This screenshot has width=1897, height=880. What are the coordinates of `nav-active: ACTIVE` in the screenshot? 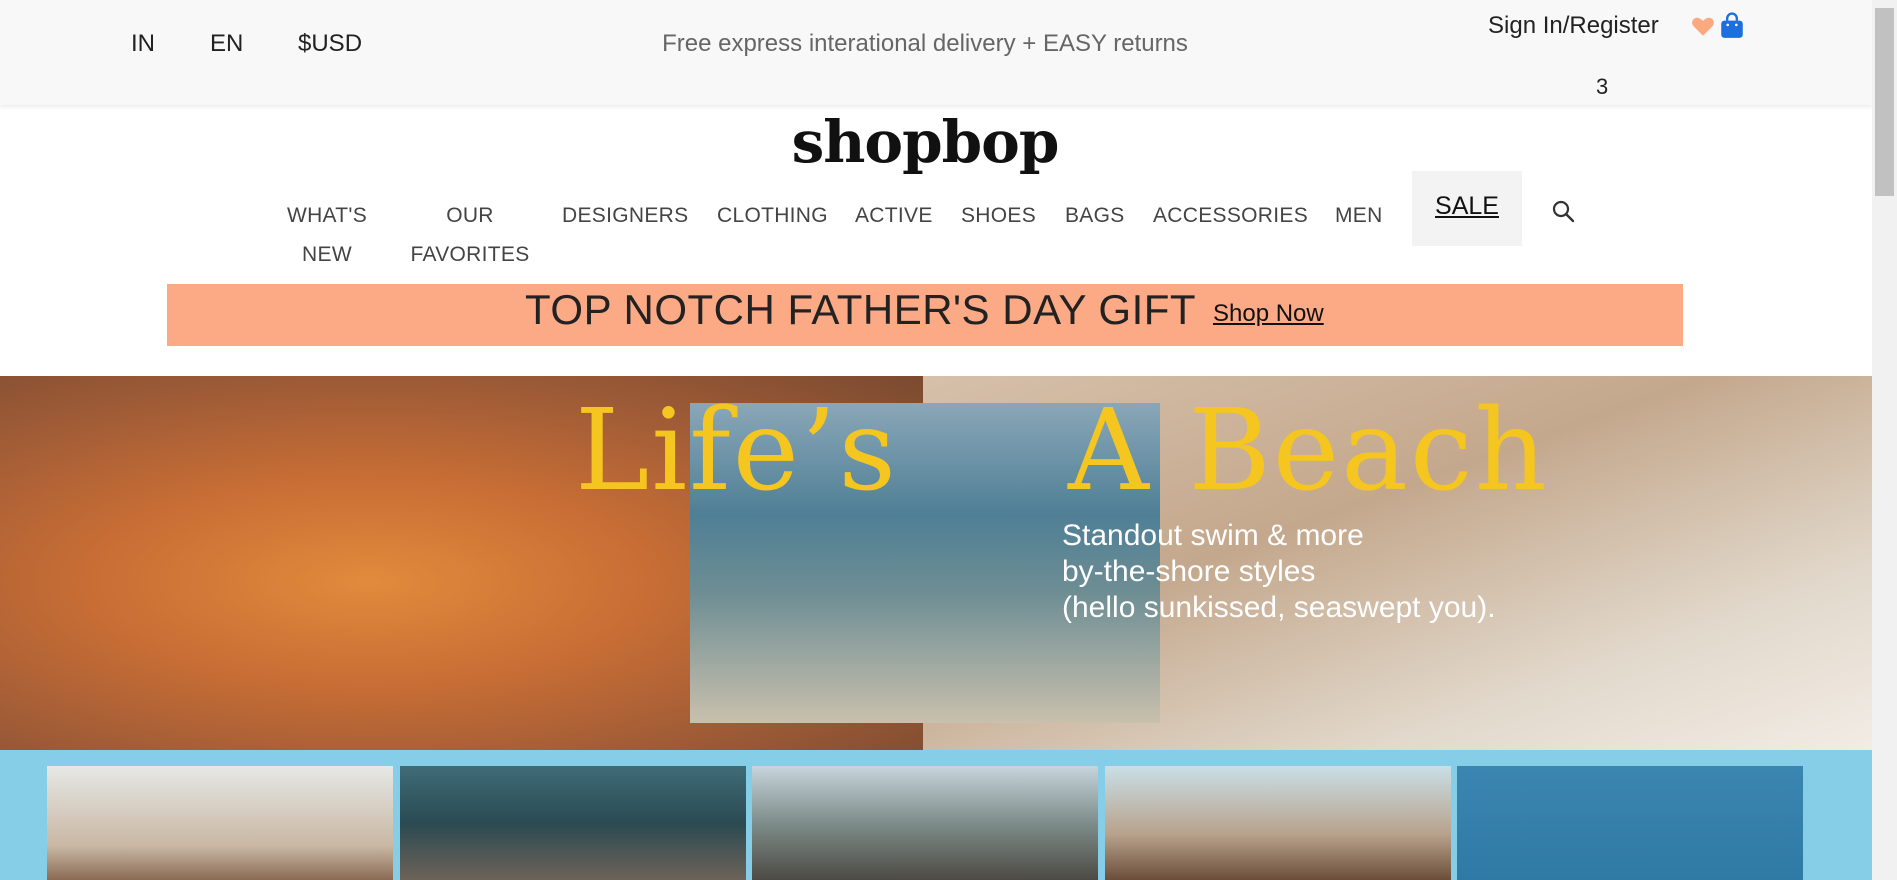 It's located at (894, 215).